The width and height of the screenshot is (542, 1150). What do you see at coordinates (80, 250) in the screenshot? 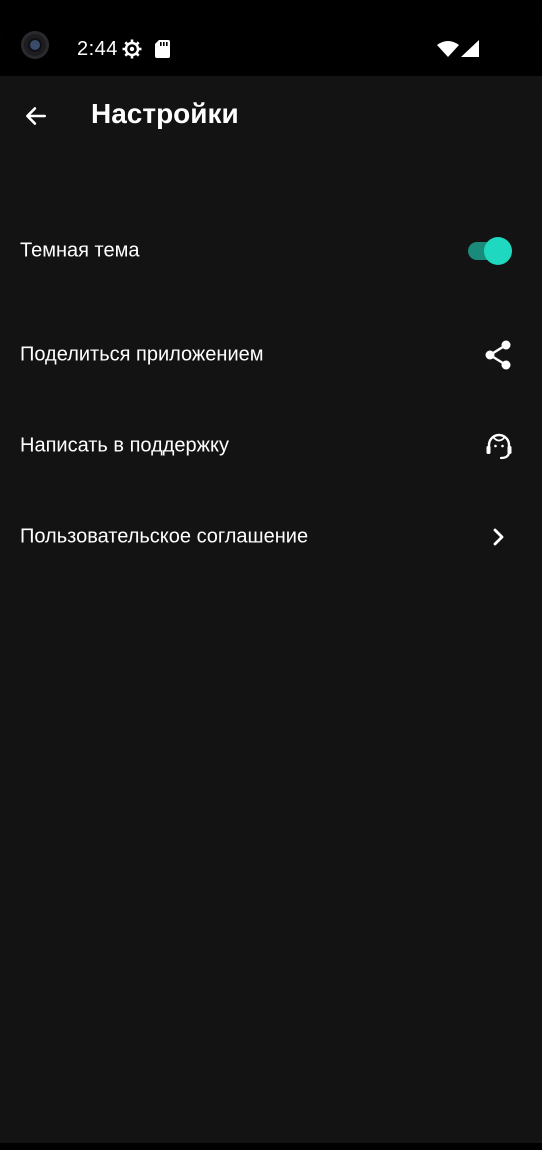
I see `dark-theme-label: Темная тема` at bounding box center [80, 250].